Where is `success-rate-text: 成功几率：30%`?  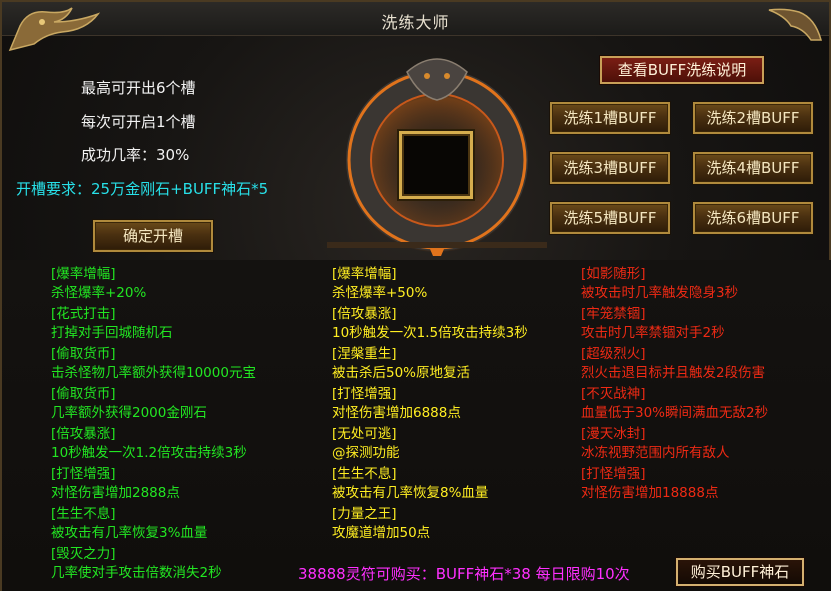 success-rate-text: 成功几率：30% is located at coordinates (135, 155).